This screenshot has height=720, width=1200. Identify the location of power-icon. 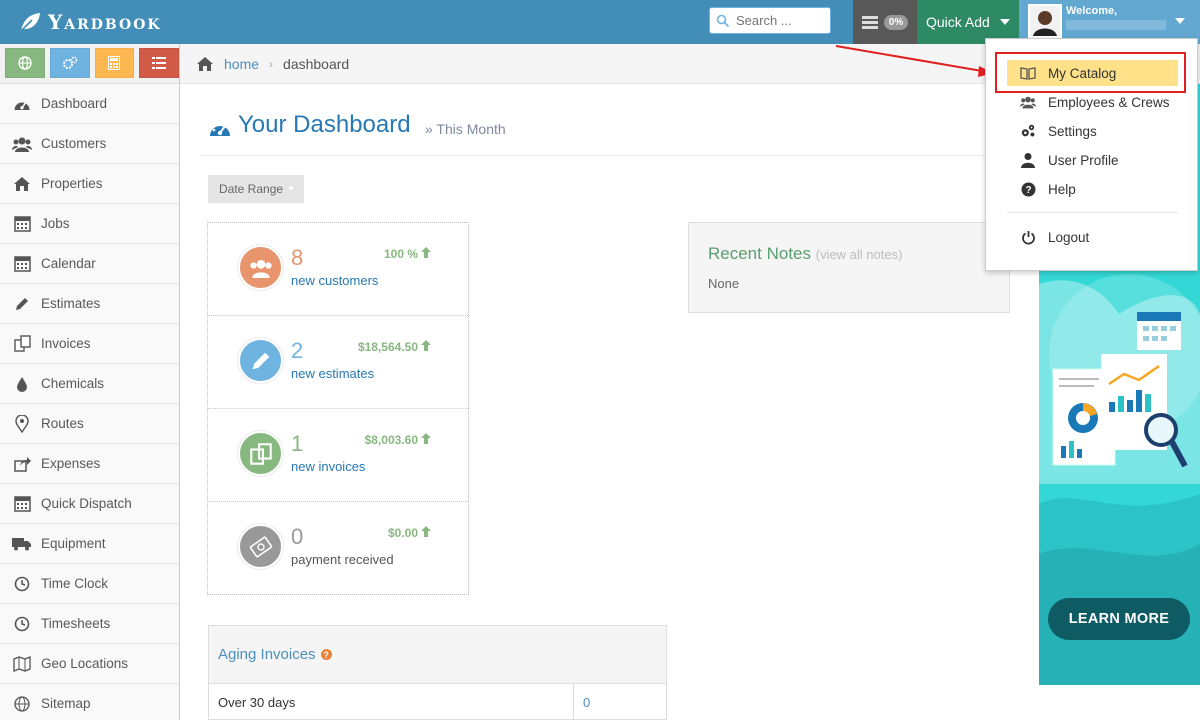
(1028, 237).